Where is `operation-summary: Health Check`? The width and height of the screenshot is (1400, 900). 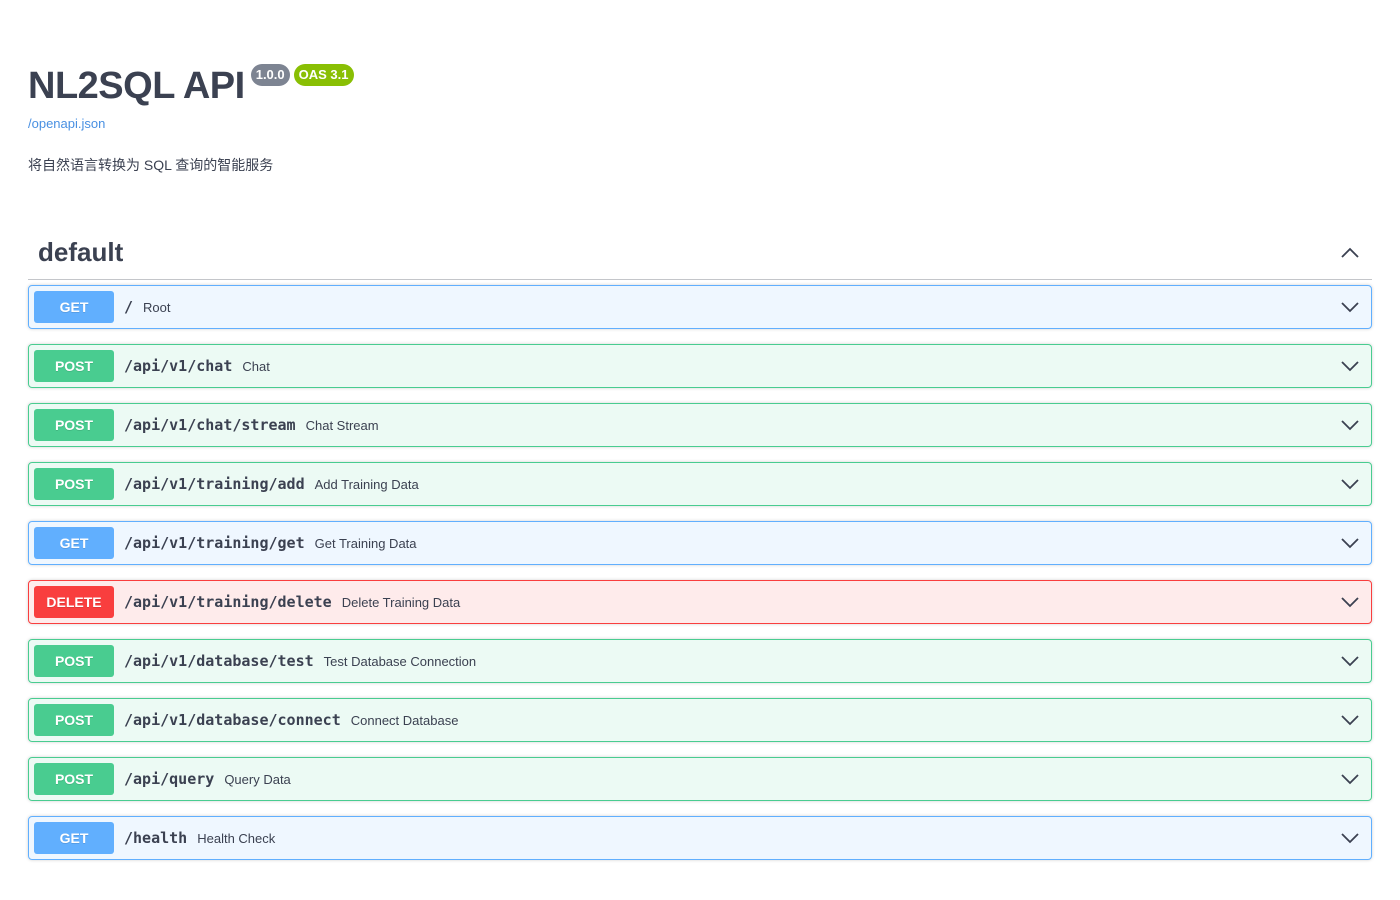
operation-summary: Health Check is located at coordinates (236, 838).